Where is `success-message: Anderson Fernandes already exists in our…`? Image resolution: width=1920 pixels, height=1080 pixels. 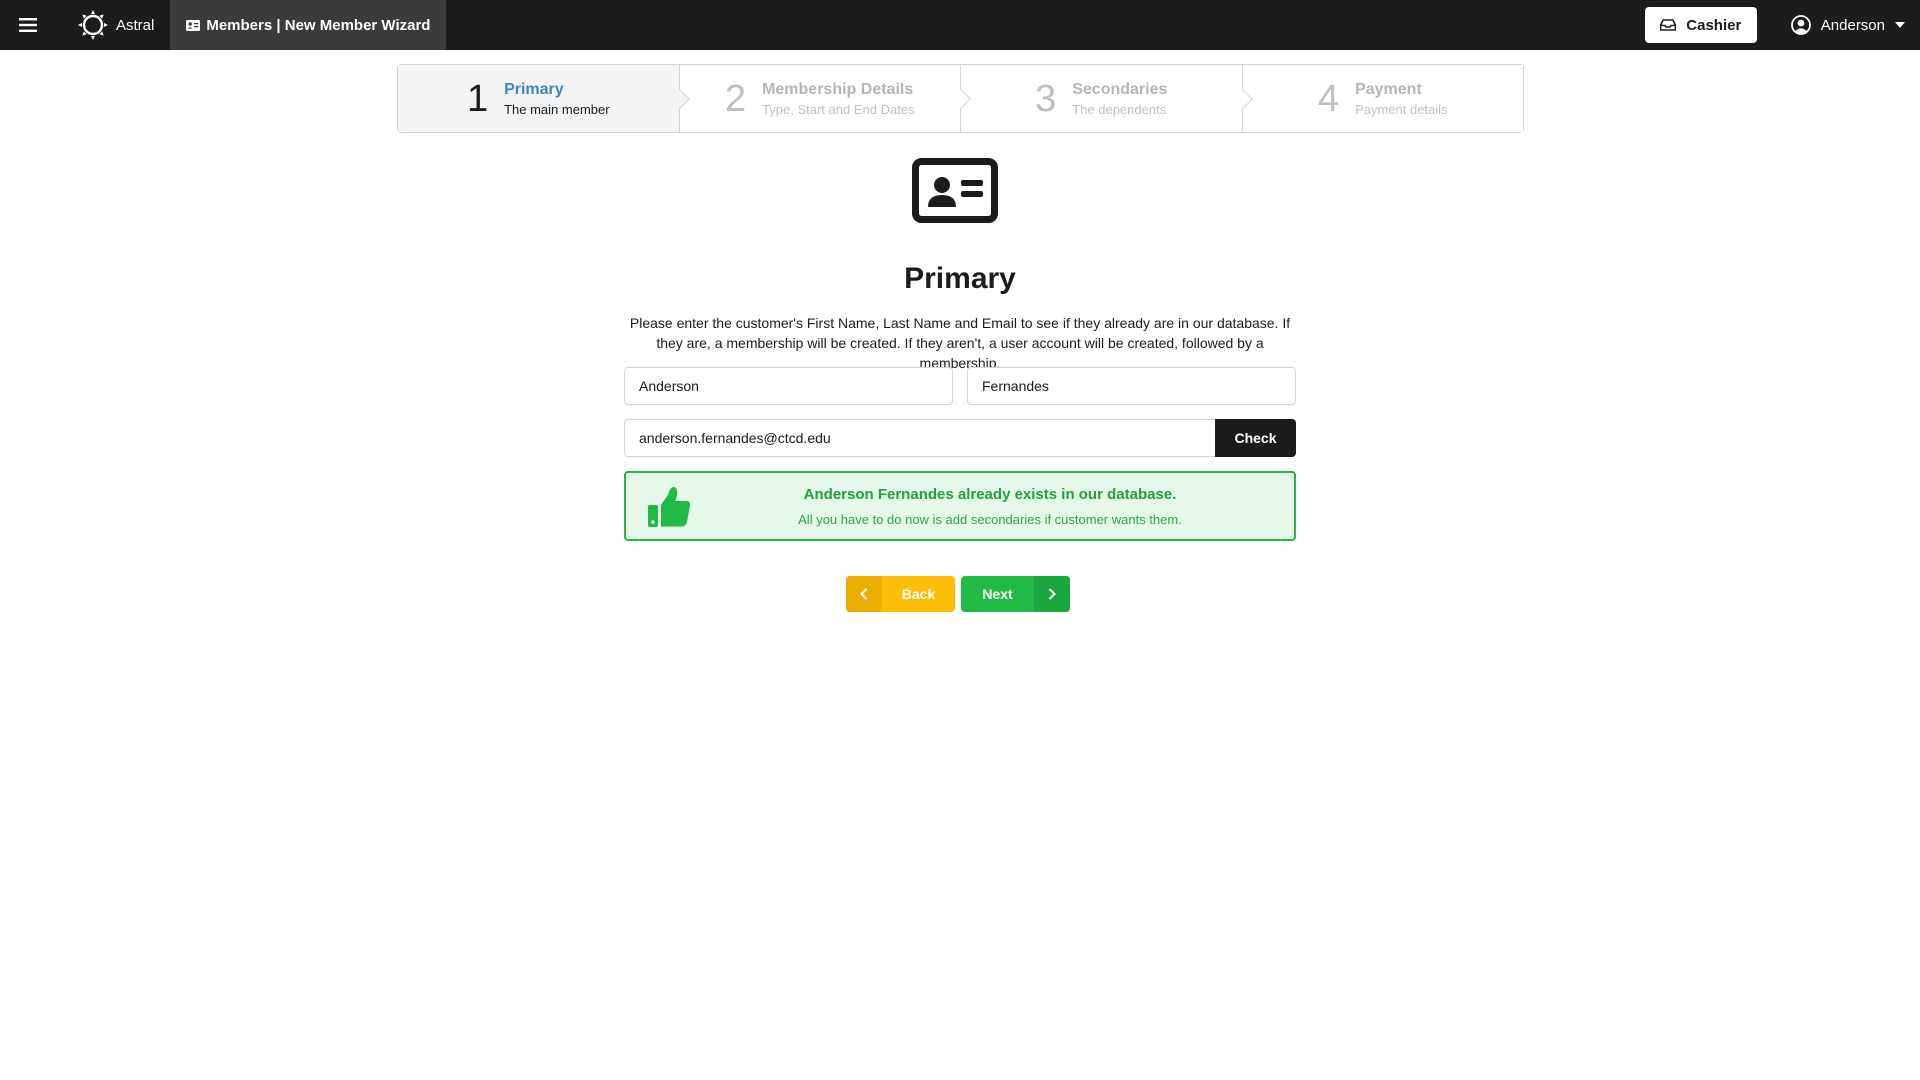 success-message: Anderson Fernandes already exists in our… is located at coordinates (960, 506).